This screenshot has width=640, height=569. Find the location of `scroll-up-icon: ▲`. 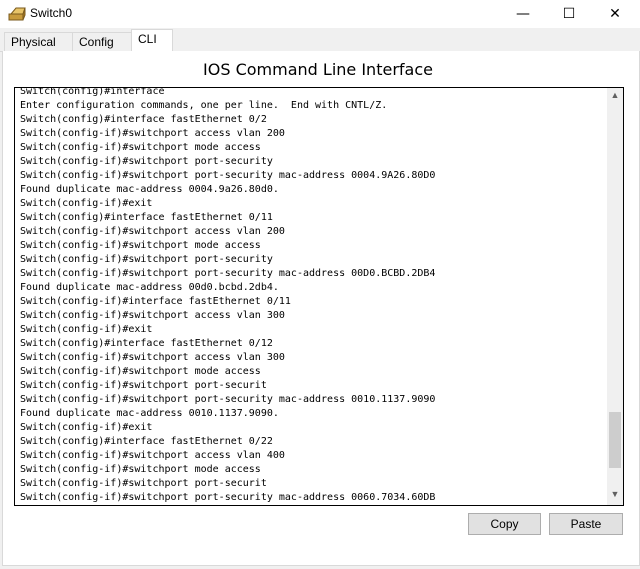

scroll-up-icon: ▲ is located at coordinates (615, 97).